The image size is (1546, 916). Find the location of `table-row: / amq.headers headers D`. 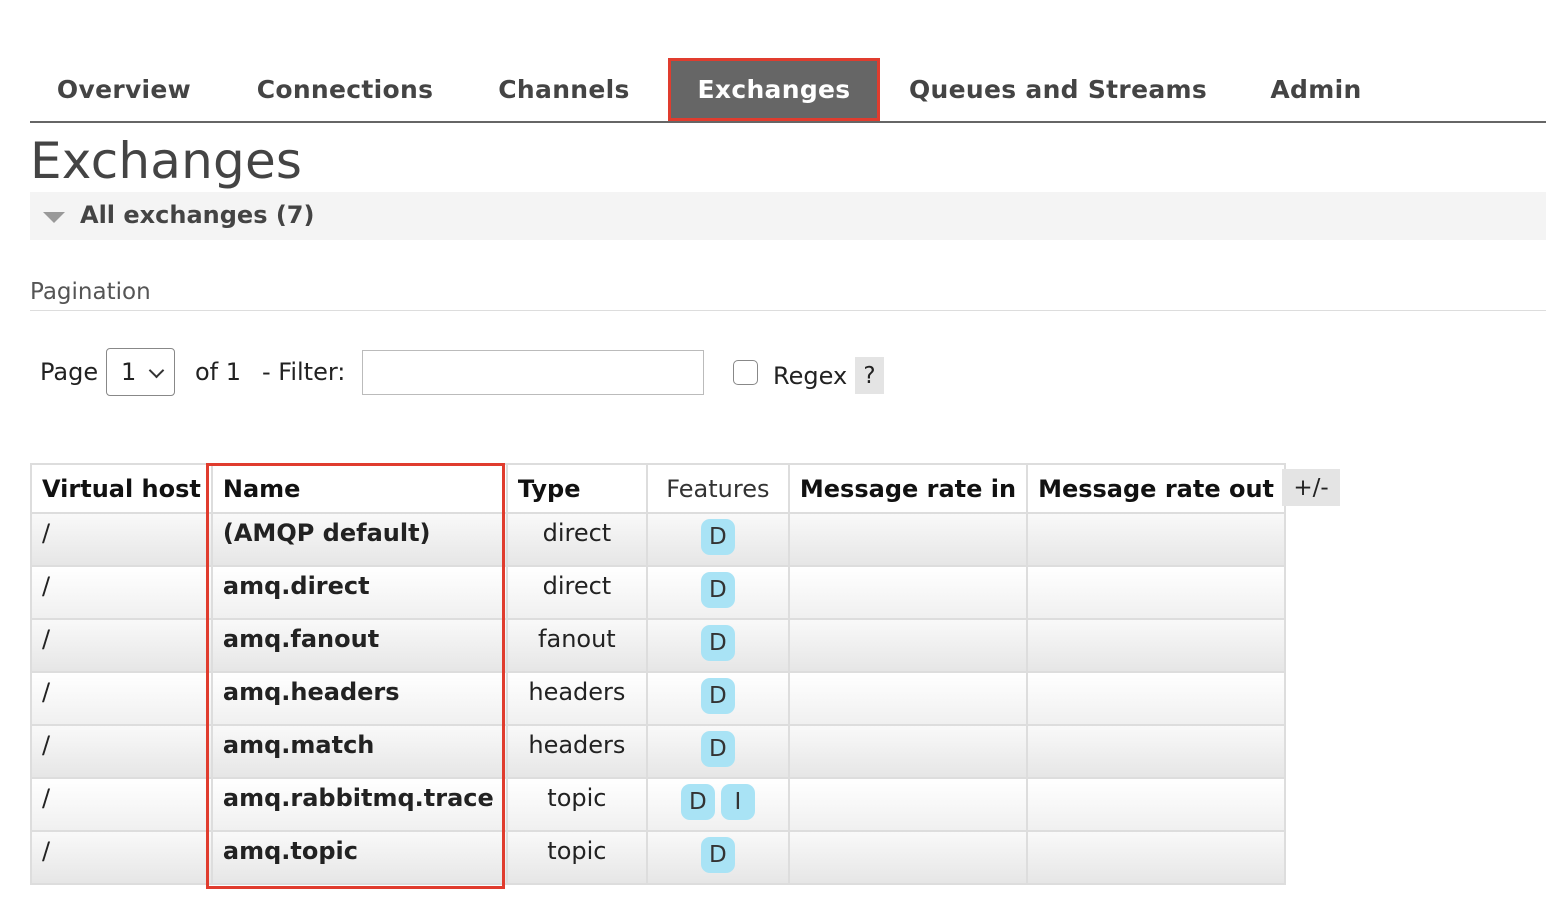

table-row: / amq.headers headers D is located at coordinates (658, 698).